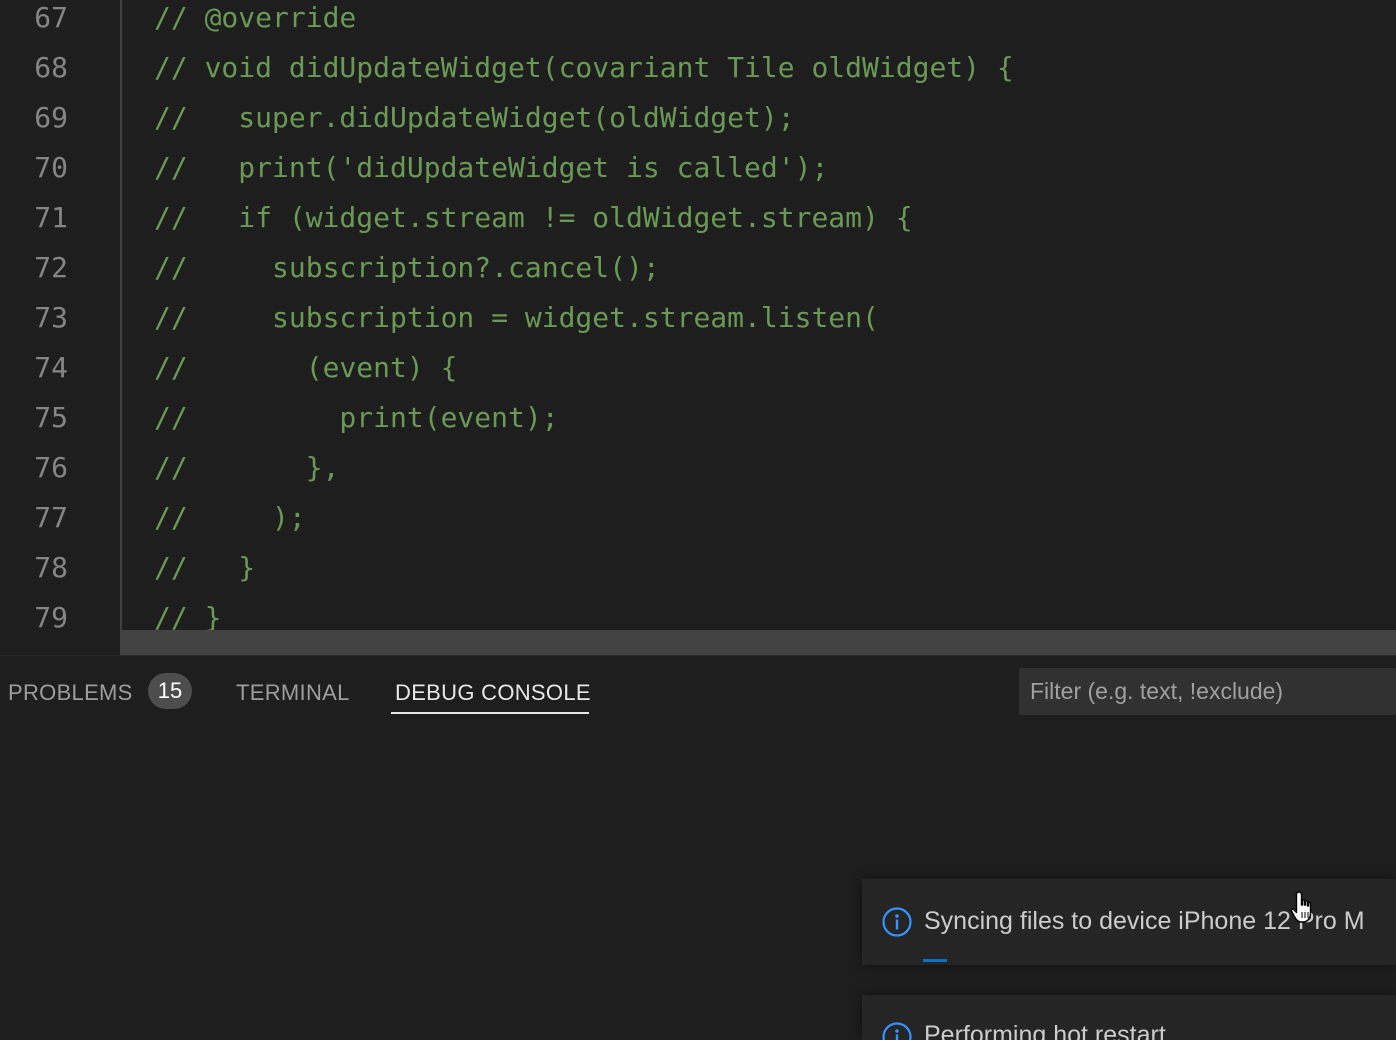  What do you see at coordinates (51, 217) in the screenshot?
I see `line-number: 71` at bounding box center [51, 217].